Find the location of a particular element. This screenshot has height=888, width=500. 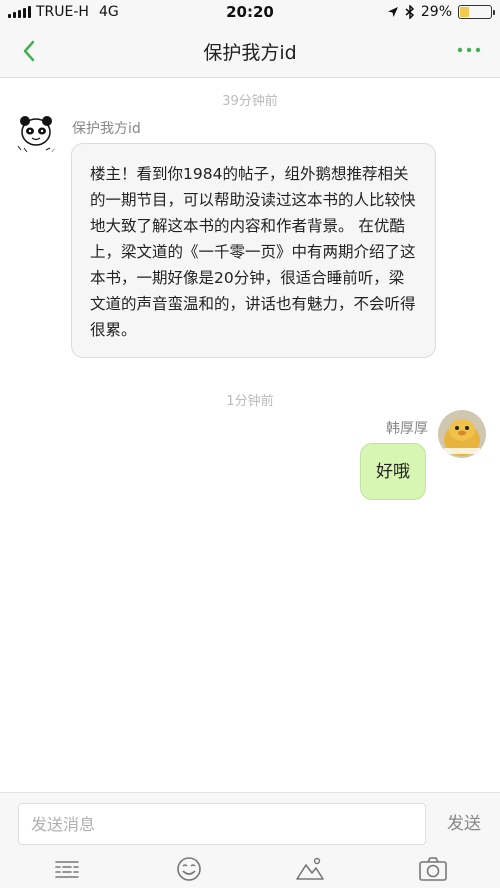

send-button: 发送 is located at coordinates (464, 824).